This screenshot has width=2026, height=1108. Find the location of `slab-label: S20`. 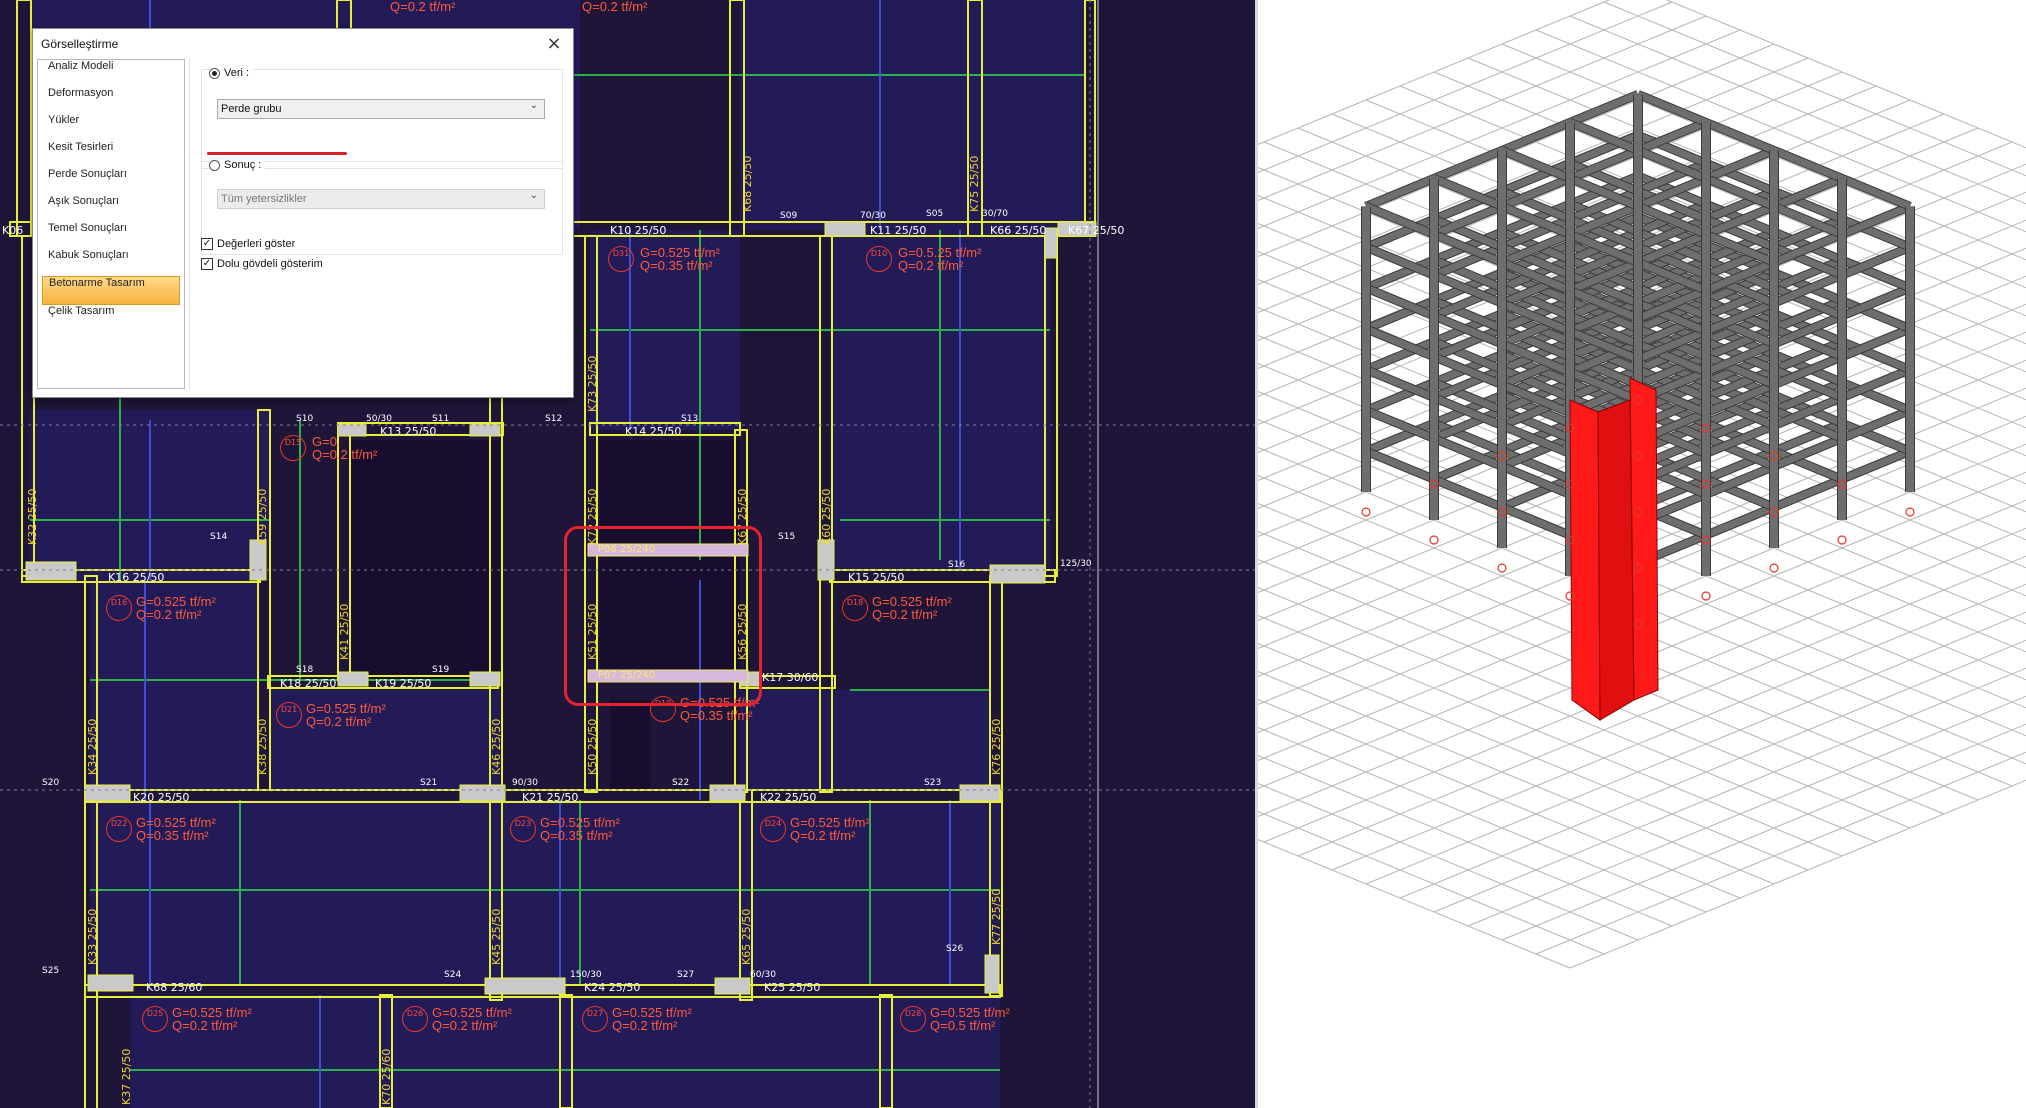

slab-label: S20 is located at coordinates (51, 783).